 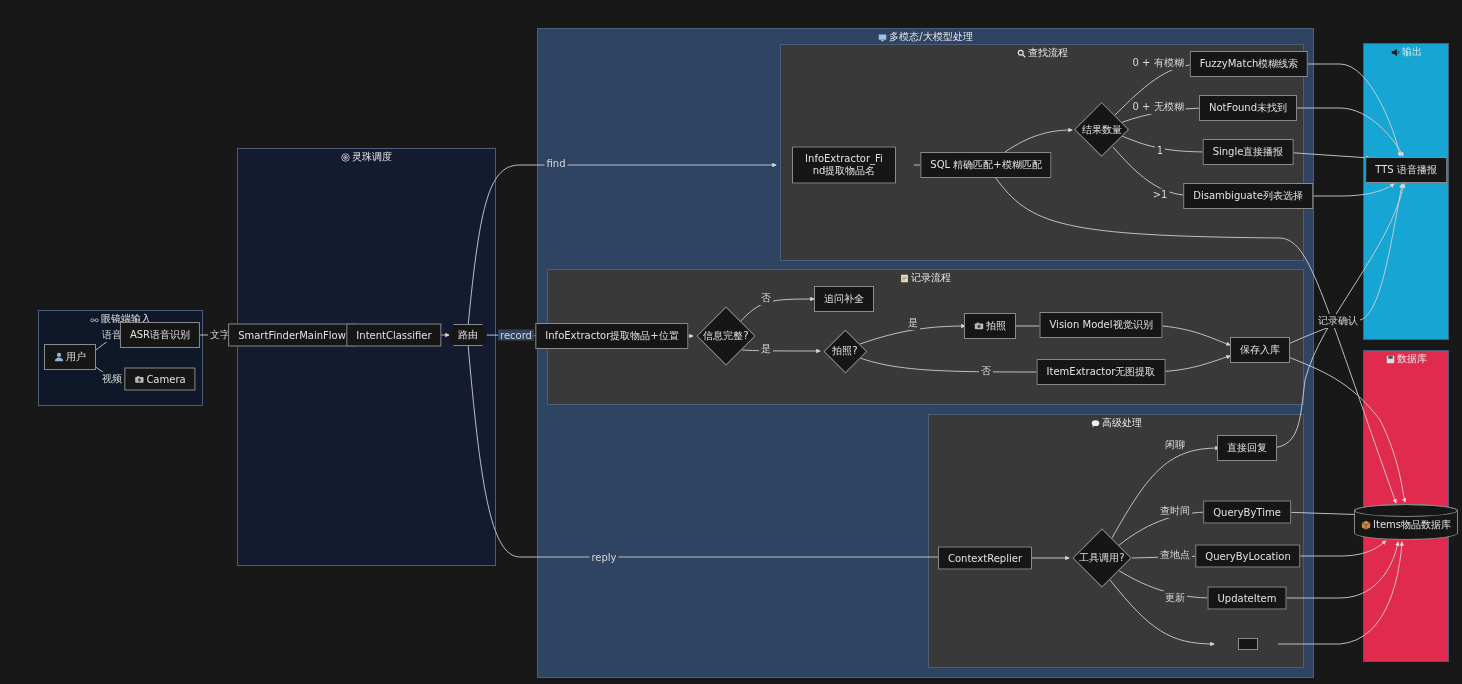 What do you see at coordinates (1395, 52) in the screenshot?
I see `speaker-icon` at bounding box center [1395, 52].